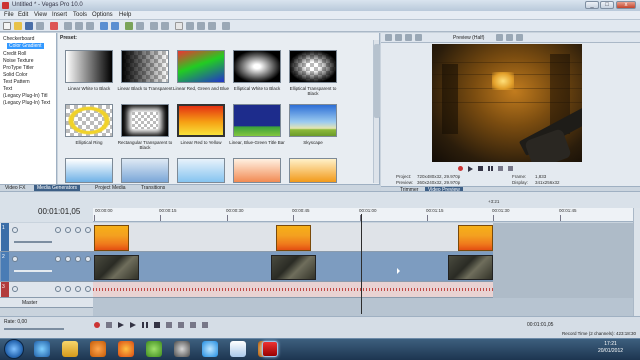 The width and height of the screenshot is (640, 360). What do you see at coordinates (154, 349) in the screenshot?
I see `utorrent-icon` at bounding box center [154, 349].